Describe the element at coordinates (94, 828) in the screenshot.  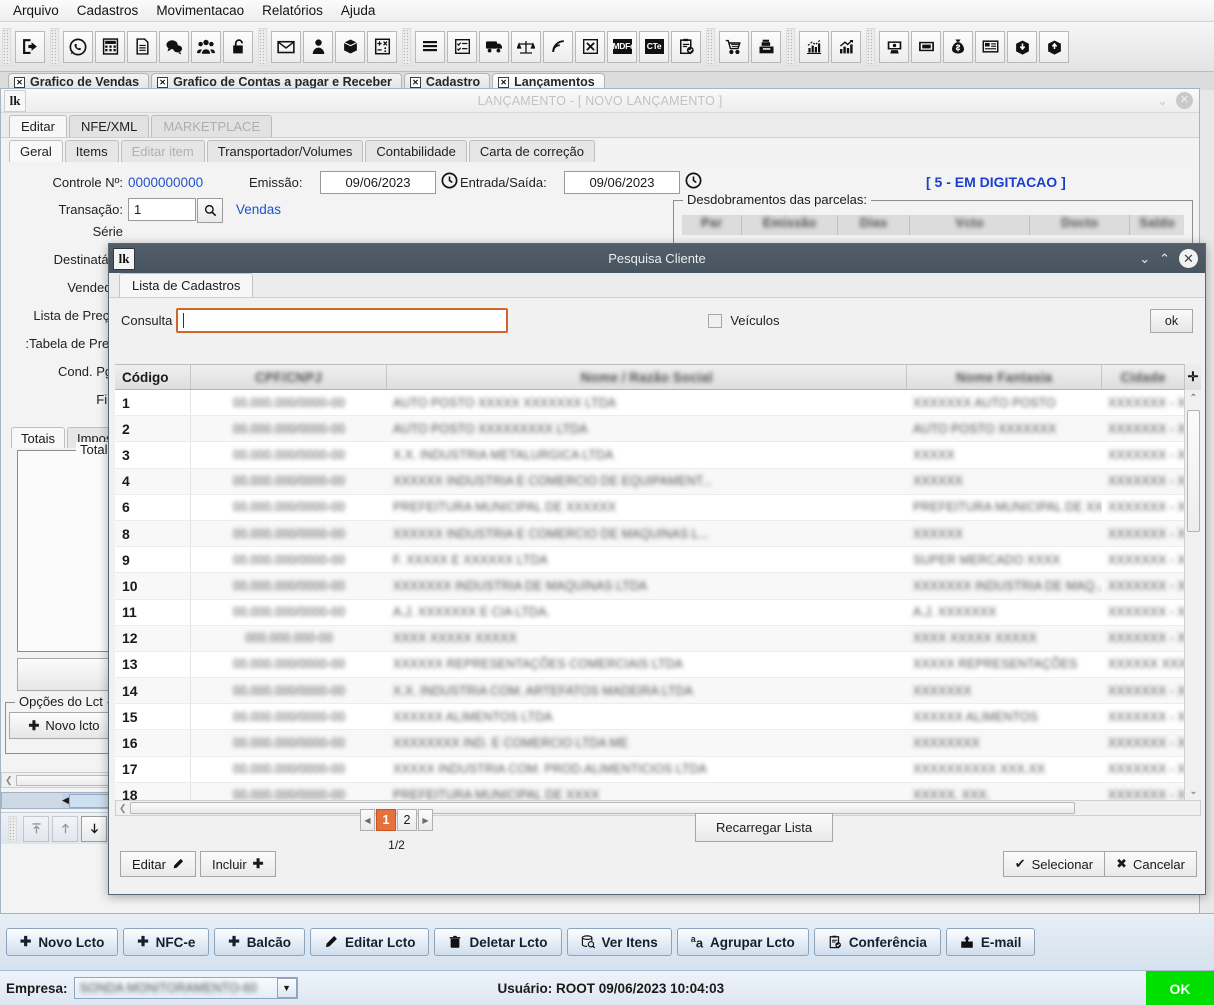
I see `next-record-button` at that location.